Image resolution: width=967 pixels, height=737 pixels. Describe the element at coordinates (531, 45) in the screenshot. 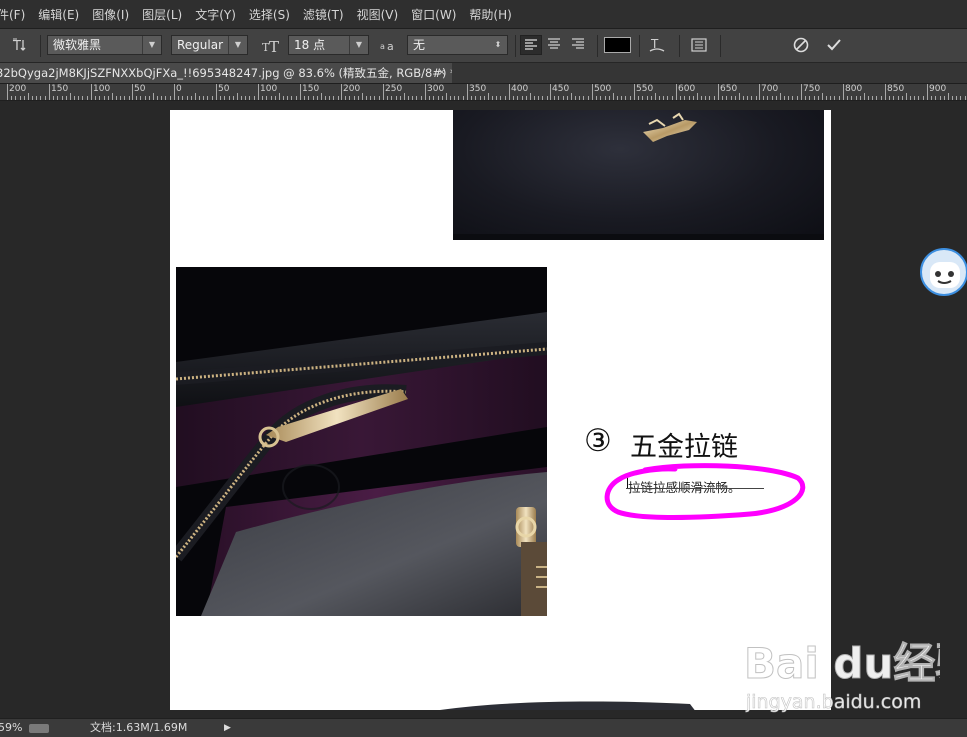

I see `align-left-button` at that location.